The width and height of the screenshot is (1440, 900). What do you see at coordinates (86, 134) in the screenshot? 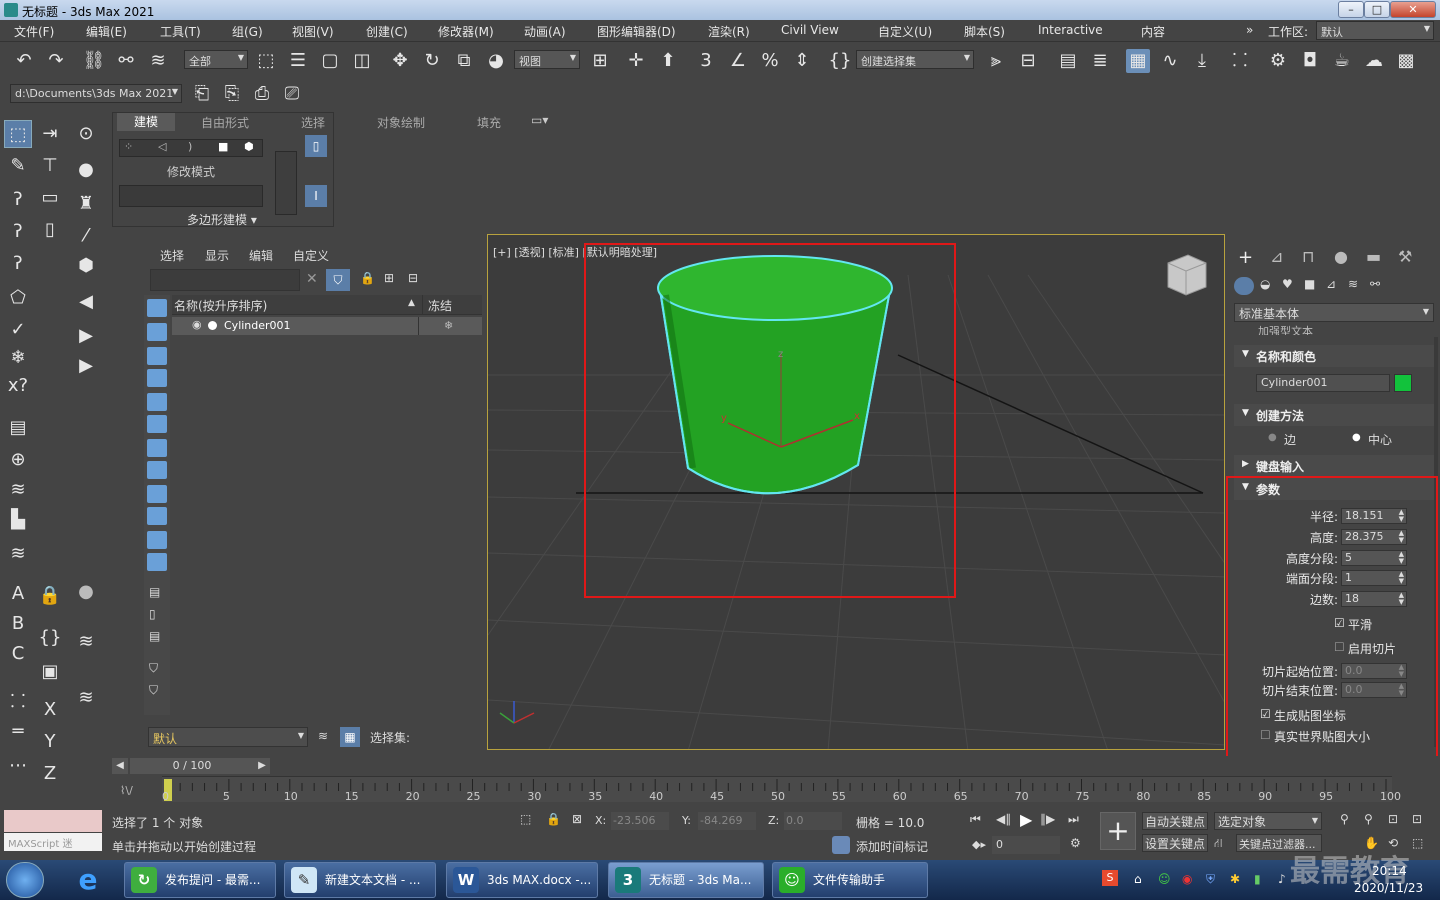
I see `camera-lens-icon: ⊙` at bounding box center [86, 134].